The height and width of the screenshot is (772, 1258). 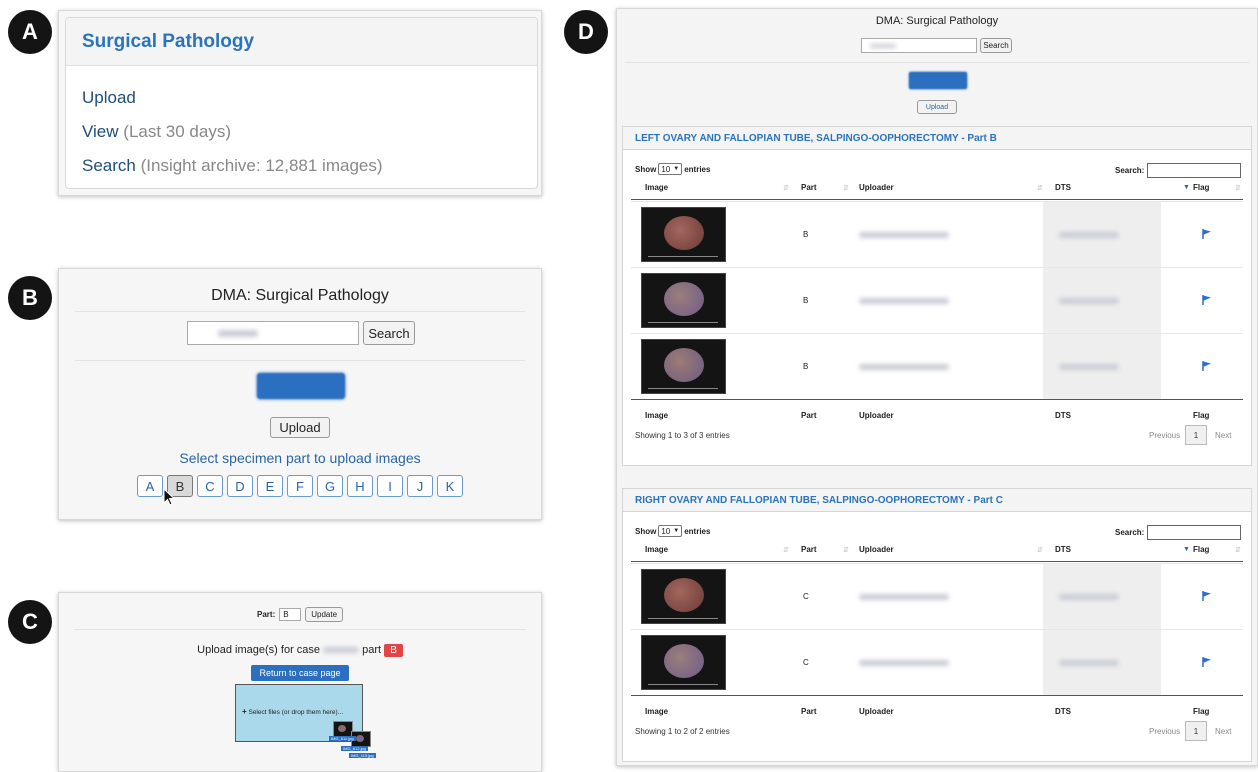 I want to click on part-input: B, so click(x=290, y=614).